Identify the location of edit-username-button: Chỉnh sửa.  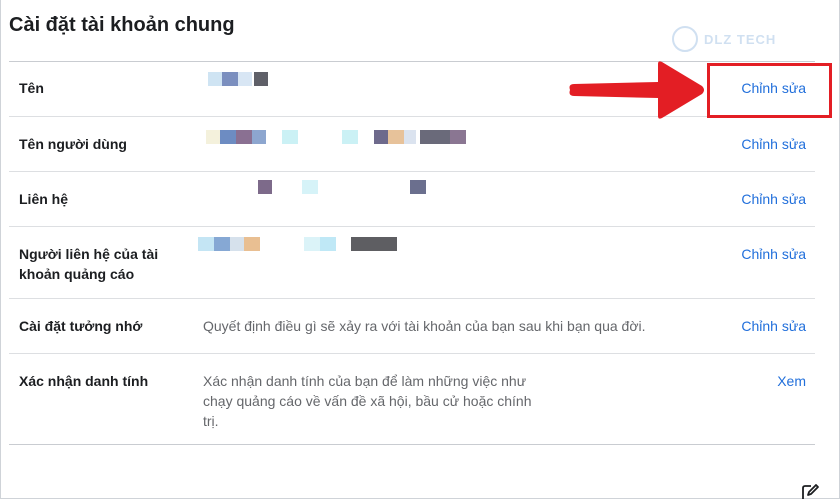
(773, 144).